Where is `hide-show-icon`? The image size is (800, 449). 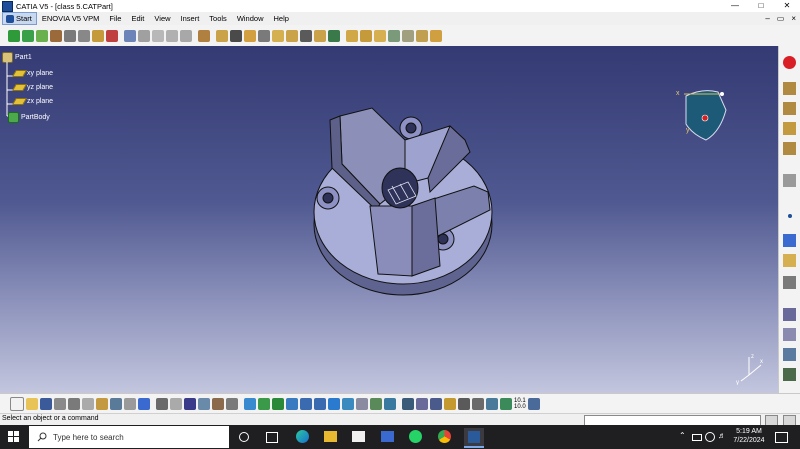
hide-show-icon is located at coordinates (376, 404).